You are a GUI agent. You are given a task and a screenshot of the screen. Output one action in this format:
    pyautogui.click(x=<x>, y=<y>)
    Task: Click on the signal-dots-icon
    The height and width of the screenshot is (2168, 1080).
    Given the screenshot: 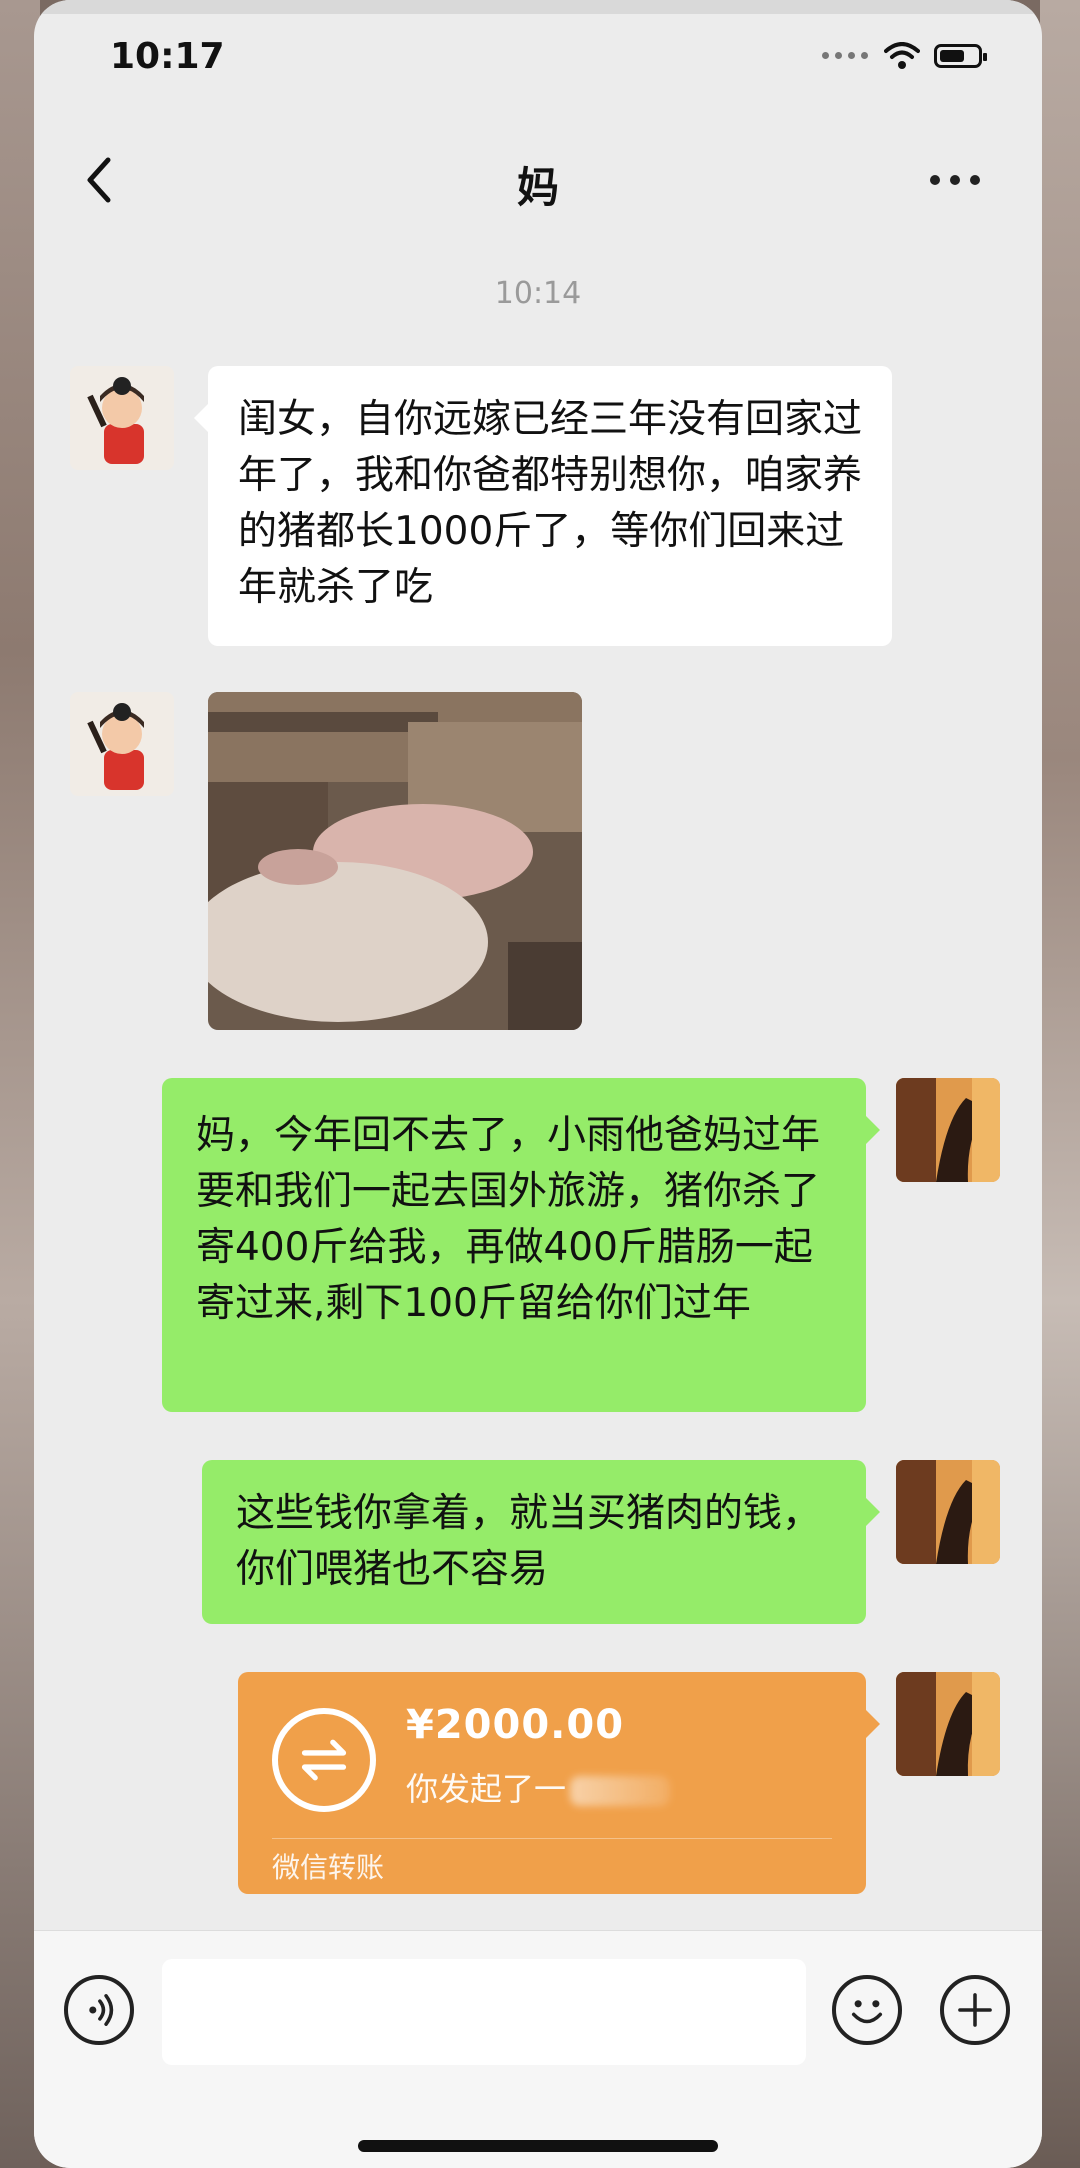 What is the action you would take?
    pyautogui.click(x=845, y=55)
    